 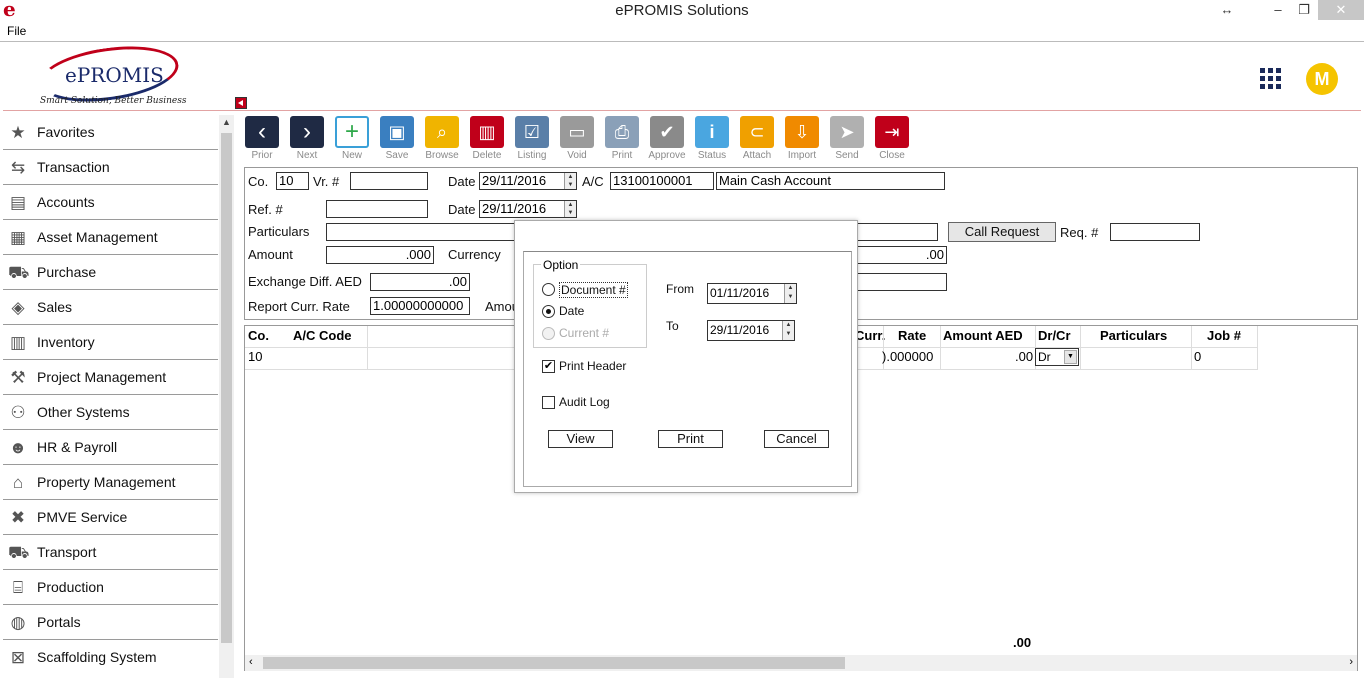 I want to click on from-date-spinner-icon: ▲ ▼, so click(x=790, y=293).